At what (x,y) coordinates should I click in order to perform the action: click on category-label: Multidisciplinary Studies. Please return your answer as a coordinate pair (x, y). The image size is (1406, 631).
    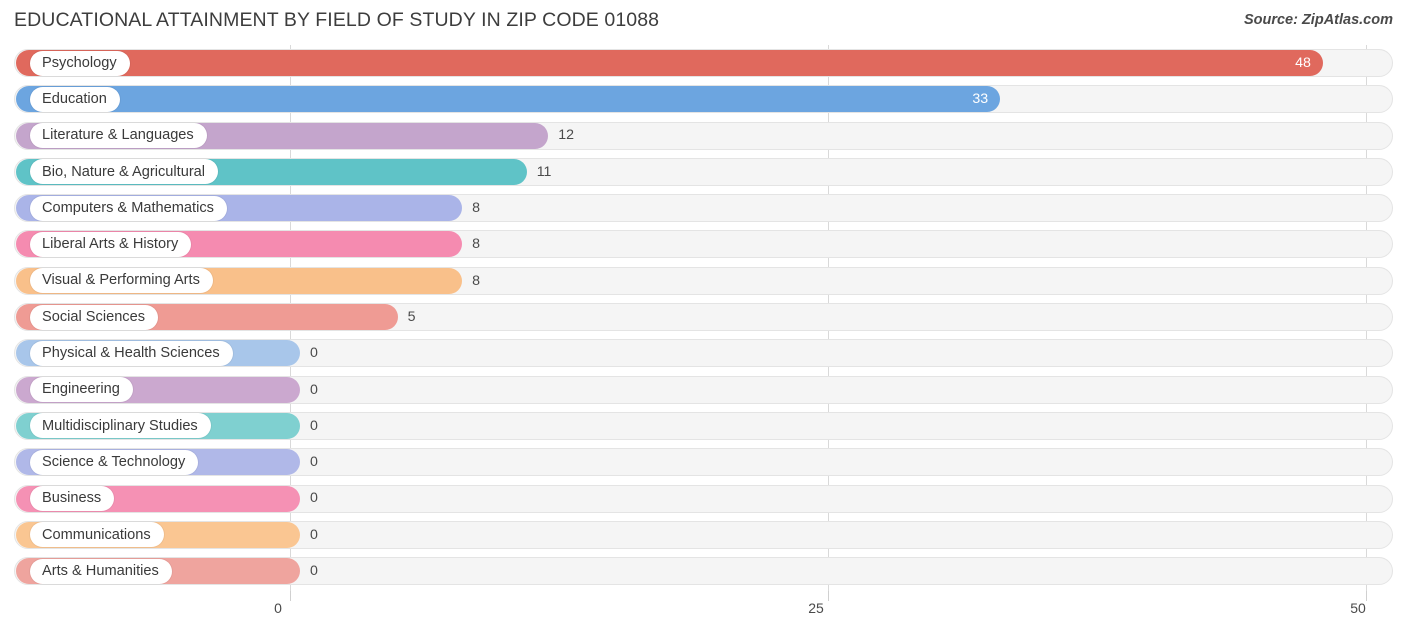
    Looking at the image, I should click on (120, 426).